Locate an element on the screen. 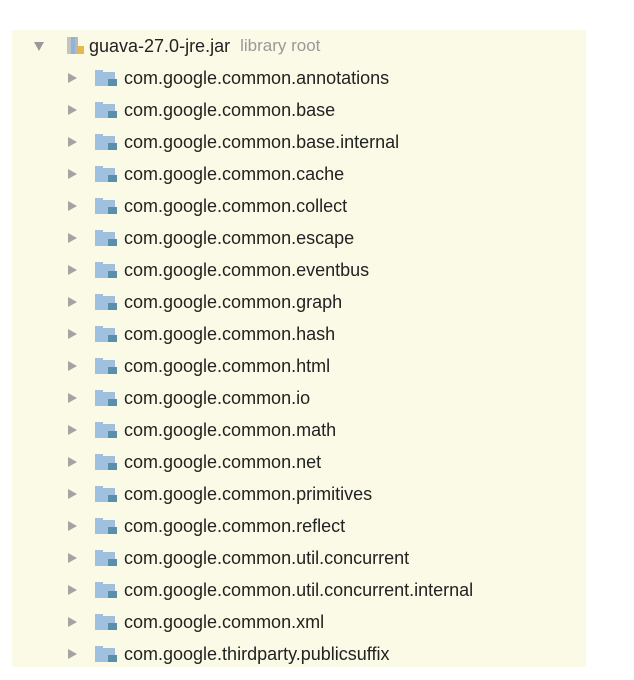  tree-package-row: com.google.common.html is located at coordinates (299, 366).